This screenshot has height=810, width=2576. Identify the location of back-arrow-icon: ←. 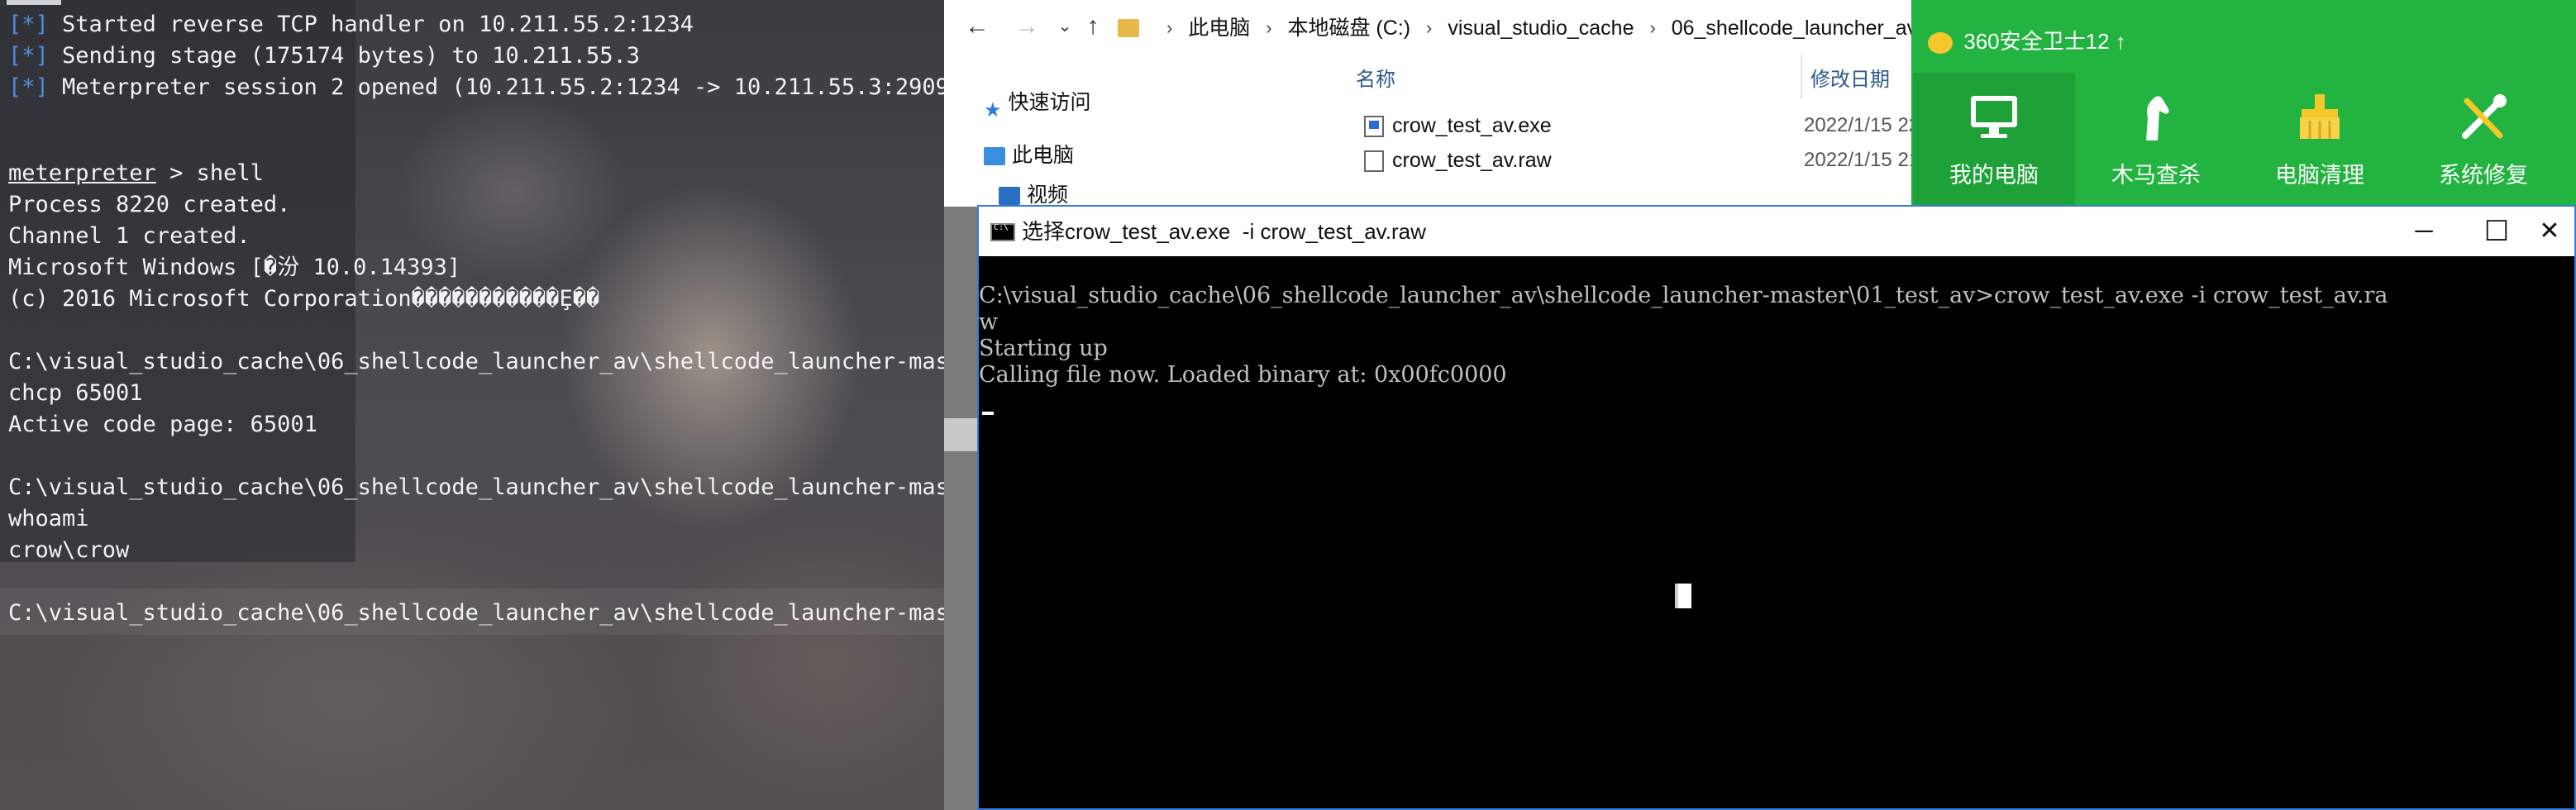
(977, 26).